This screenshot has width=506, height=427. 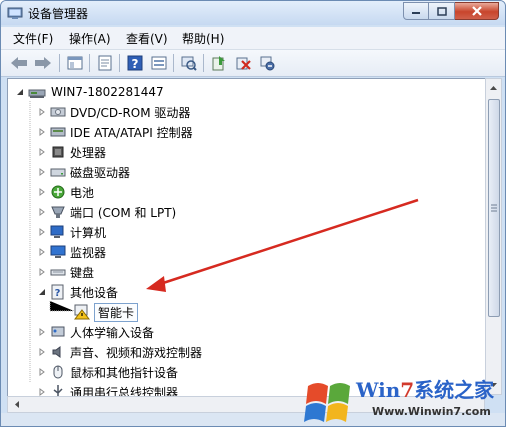 I want to click on uninstall-icon, so click(x=243, y=63).